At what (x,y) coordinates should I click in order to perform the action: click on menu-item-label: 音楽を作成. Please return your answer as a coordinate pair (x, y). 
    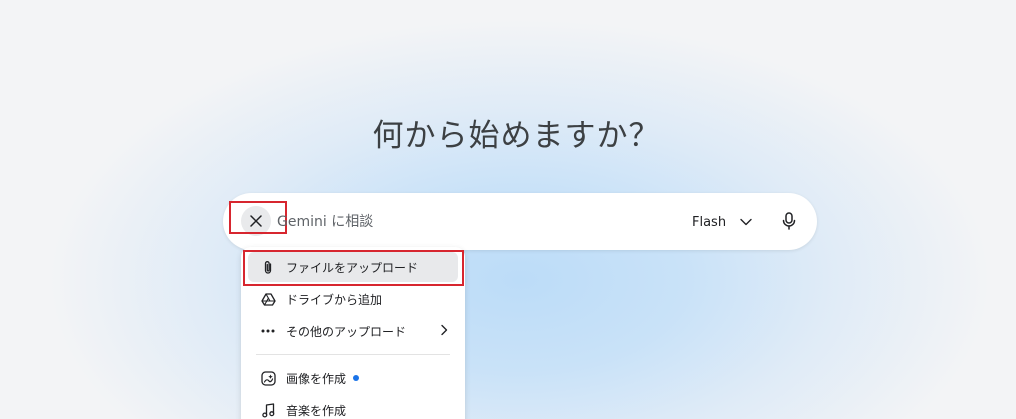
    Looking at the image, I should click on (316, 410).